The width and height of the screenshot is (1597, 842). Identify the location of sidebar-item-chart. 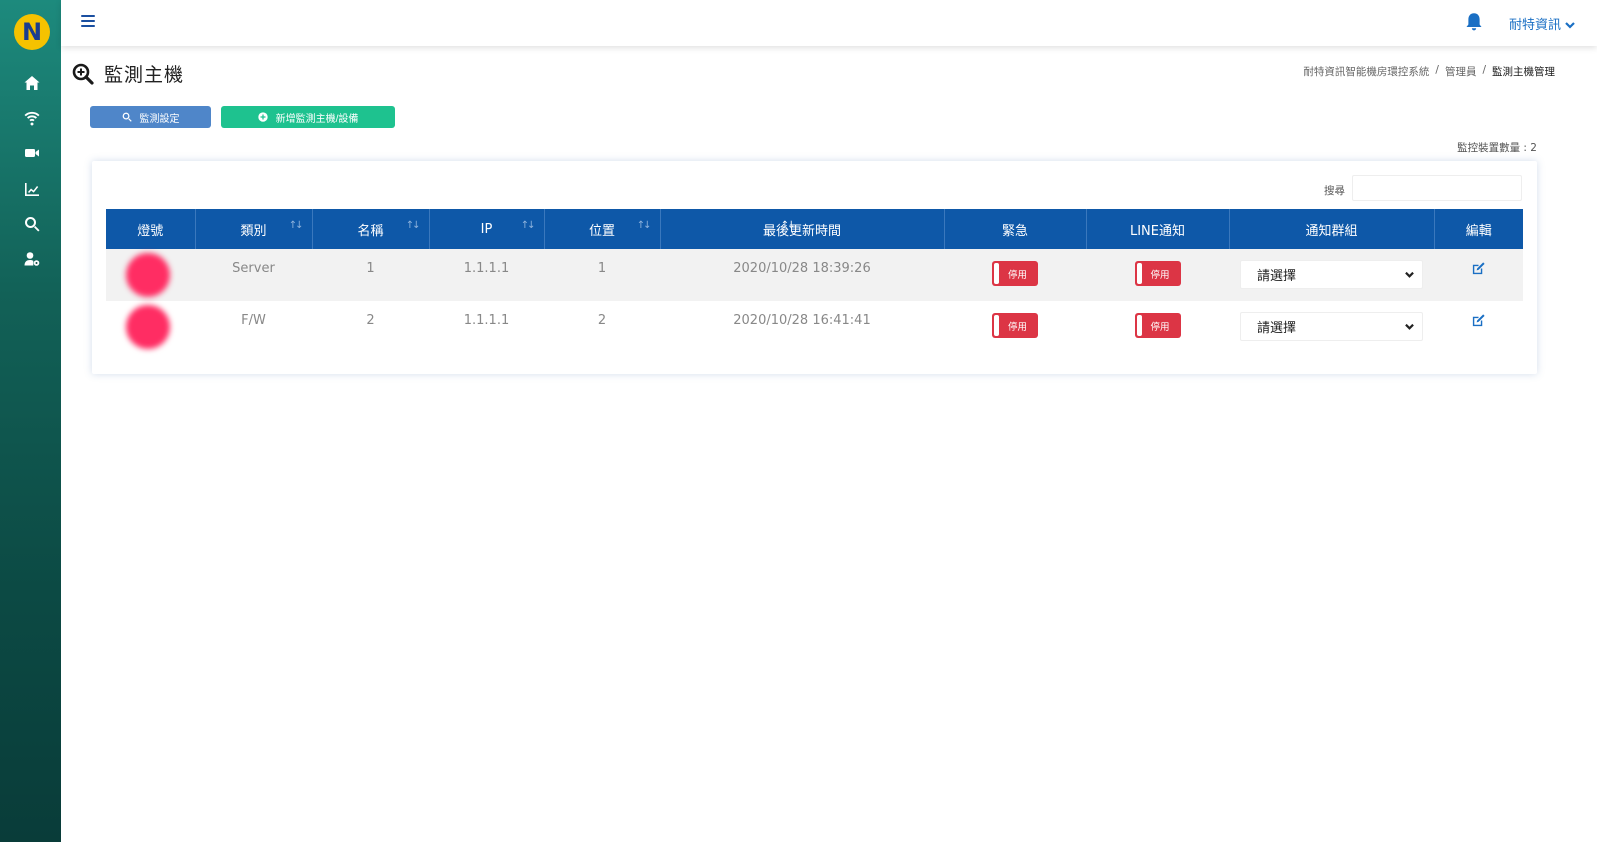
(32, 189).